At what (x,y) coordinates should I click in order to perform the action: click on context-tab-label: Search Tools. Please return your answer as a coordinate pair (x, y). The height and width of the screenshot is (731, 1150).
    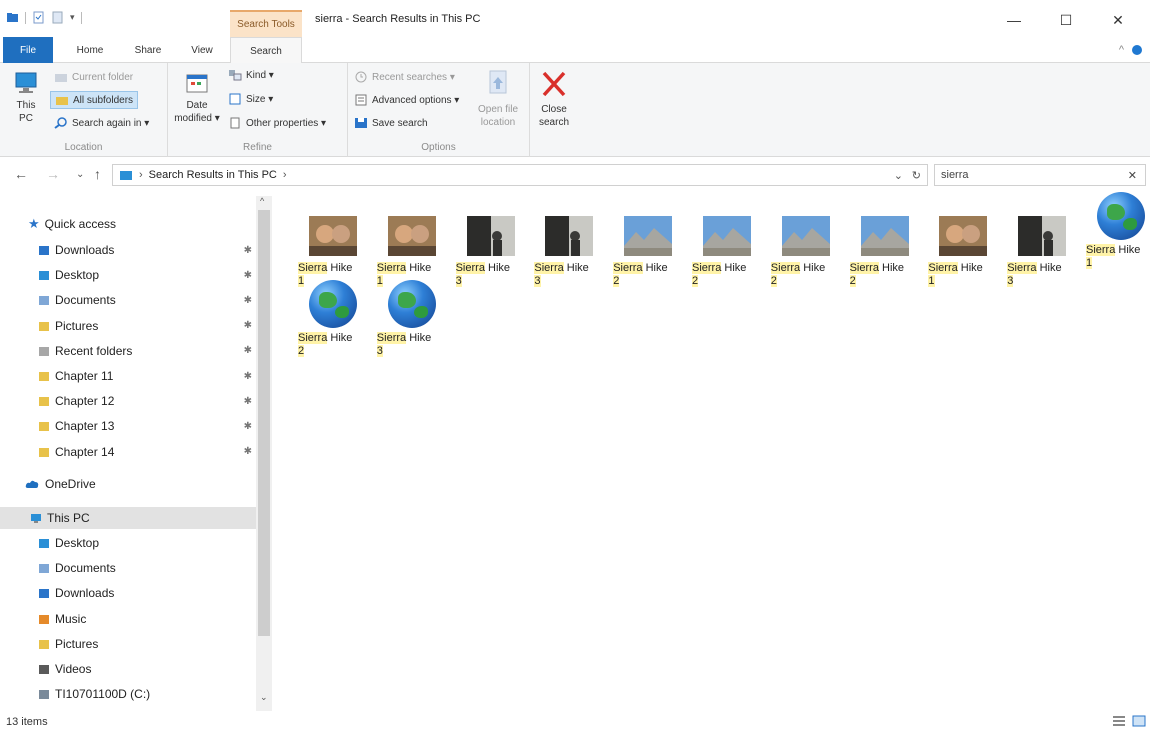
    Looking at the image, I should click on (266, 24).